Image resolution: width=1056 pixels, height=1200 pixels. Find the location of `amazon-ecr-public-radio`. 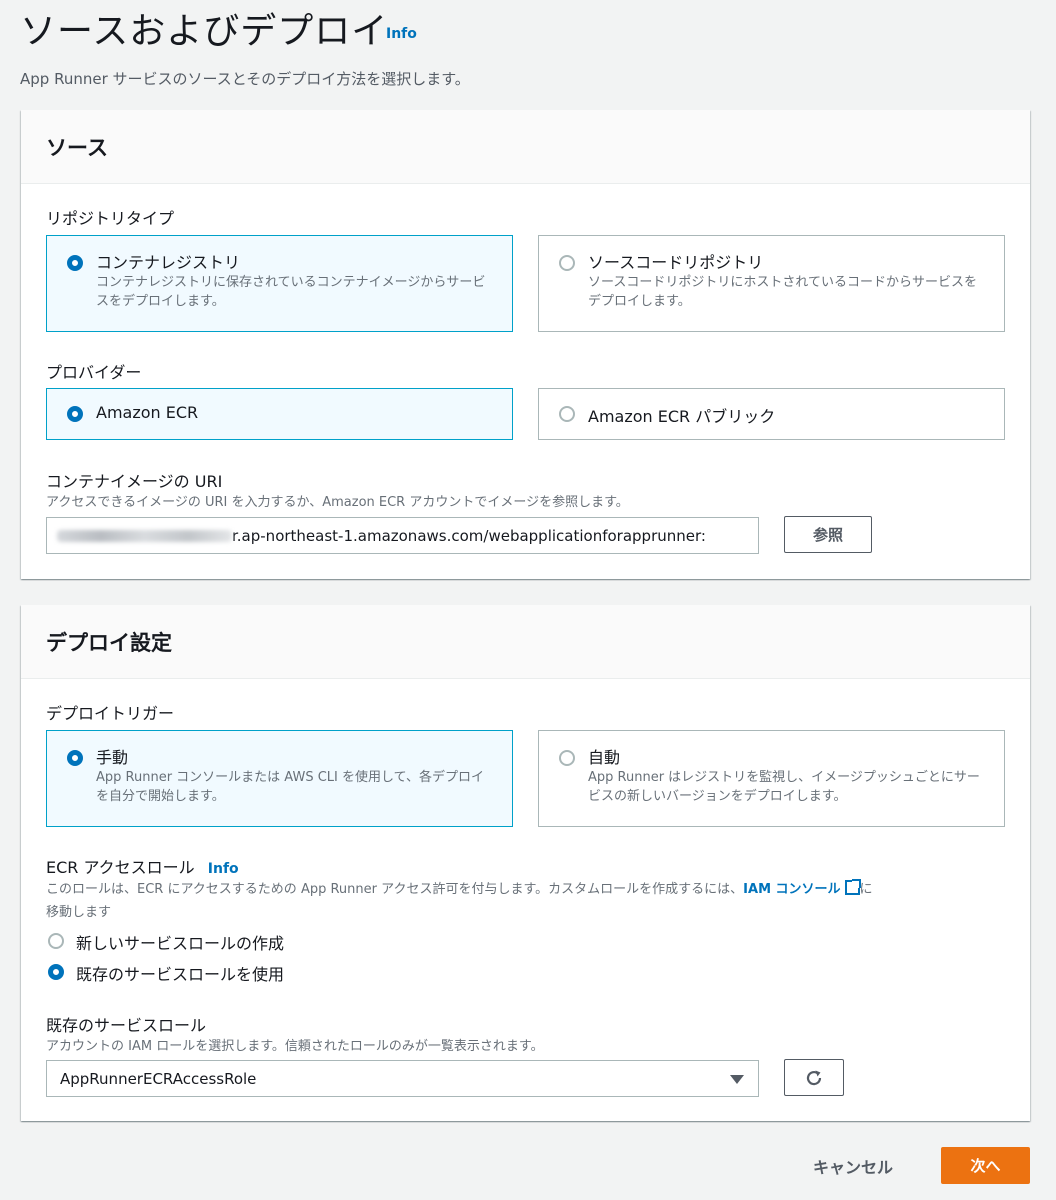

amazon-ecr-public-radio is located at coordinates (567, 414).